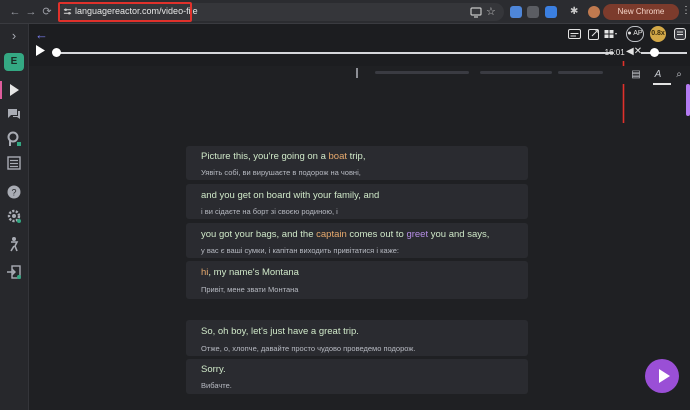 The image size is (690, 410). What do you see at coordinates (1, 90) in the screenshot?
I see `active-indicator` at bounding box center [1, 90].